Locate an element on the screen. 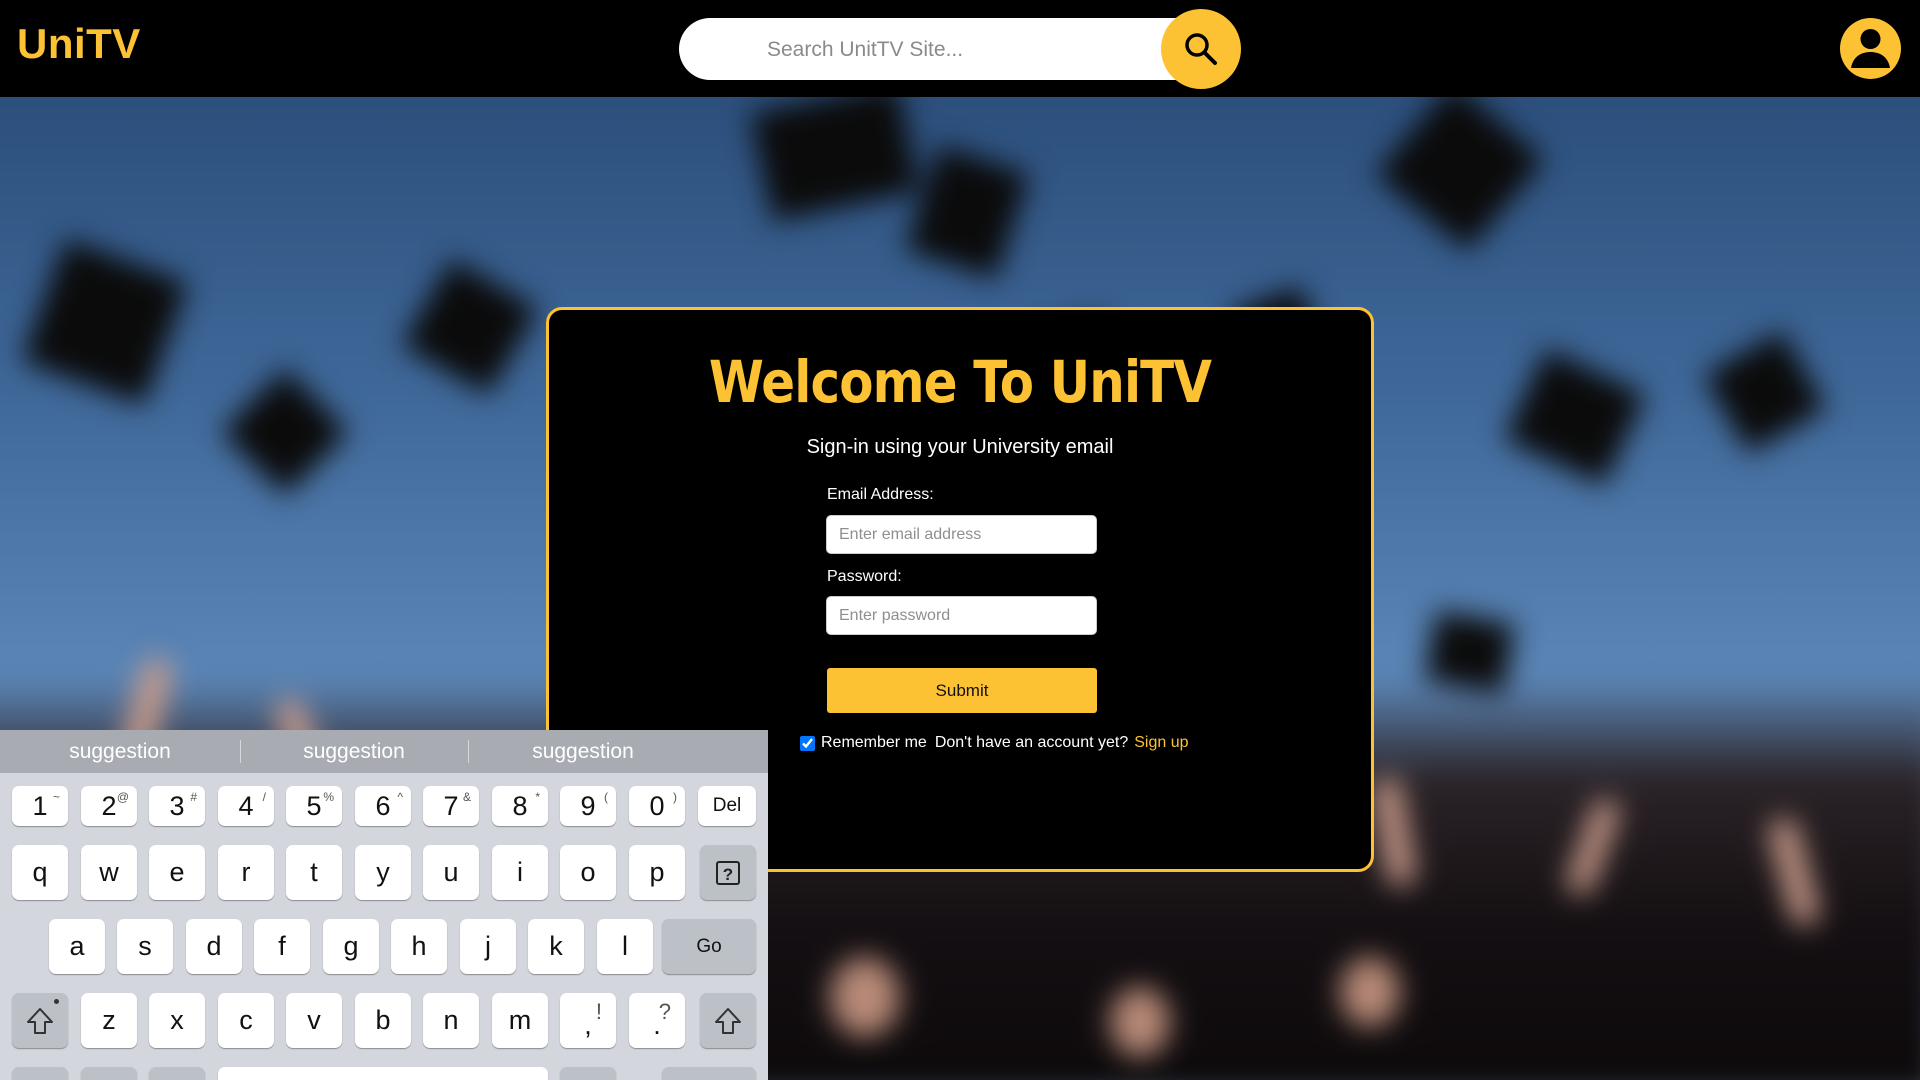  key-3: 3 # is located at coordinates (177, 806).